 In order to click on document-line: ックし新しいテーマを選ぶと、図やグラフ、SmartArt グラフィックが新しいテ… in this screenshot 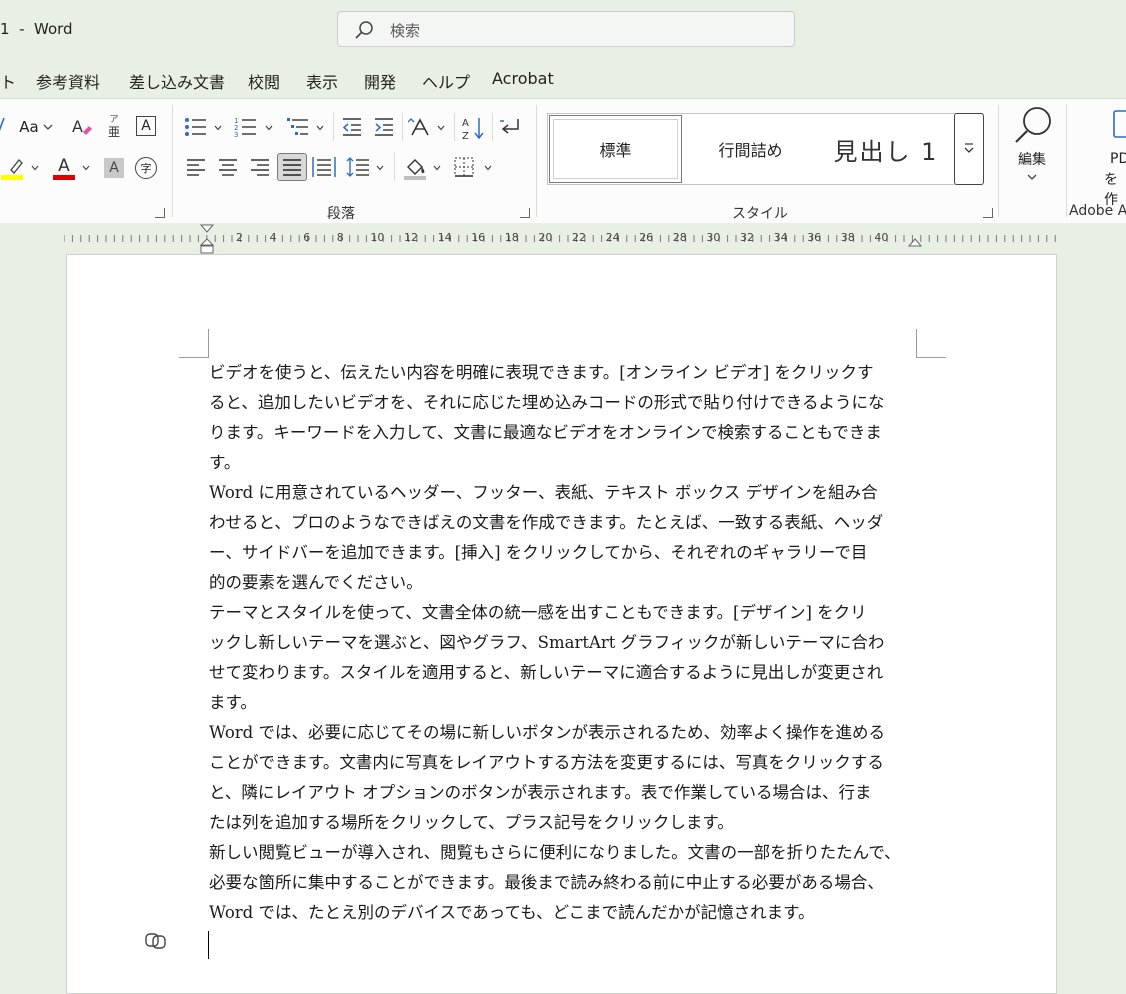, I will do `click(569, 643)`.